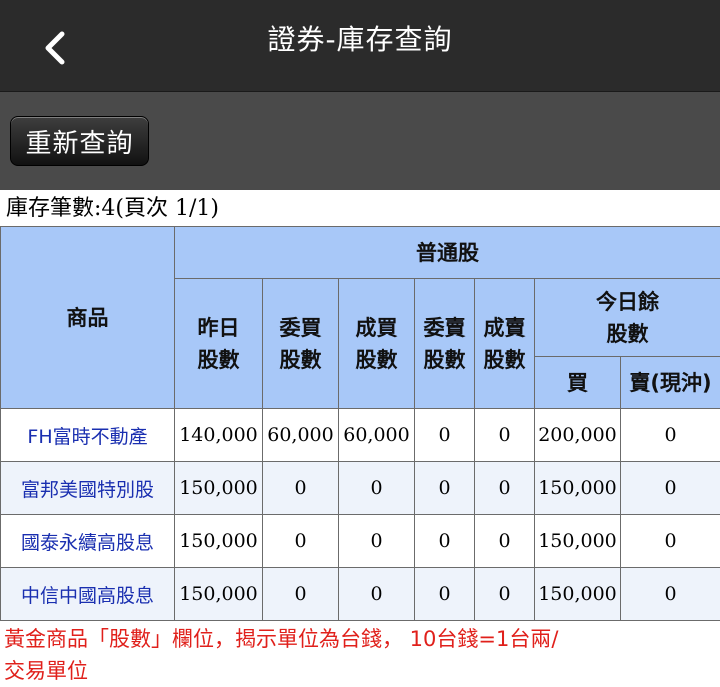 The width and height of the screenshot is (720, 687). Describe the element at coordinates (79, 141) in the screenshot. I see `refresh-button: 重新查詢` at that location.